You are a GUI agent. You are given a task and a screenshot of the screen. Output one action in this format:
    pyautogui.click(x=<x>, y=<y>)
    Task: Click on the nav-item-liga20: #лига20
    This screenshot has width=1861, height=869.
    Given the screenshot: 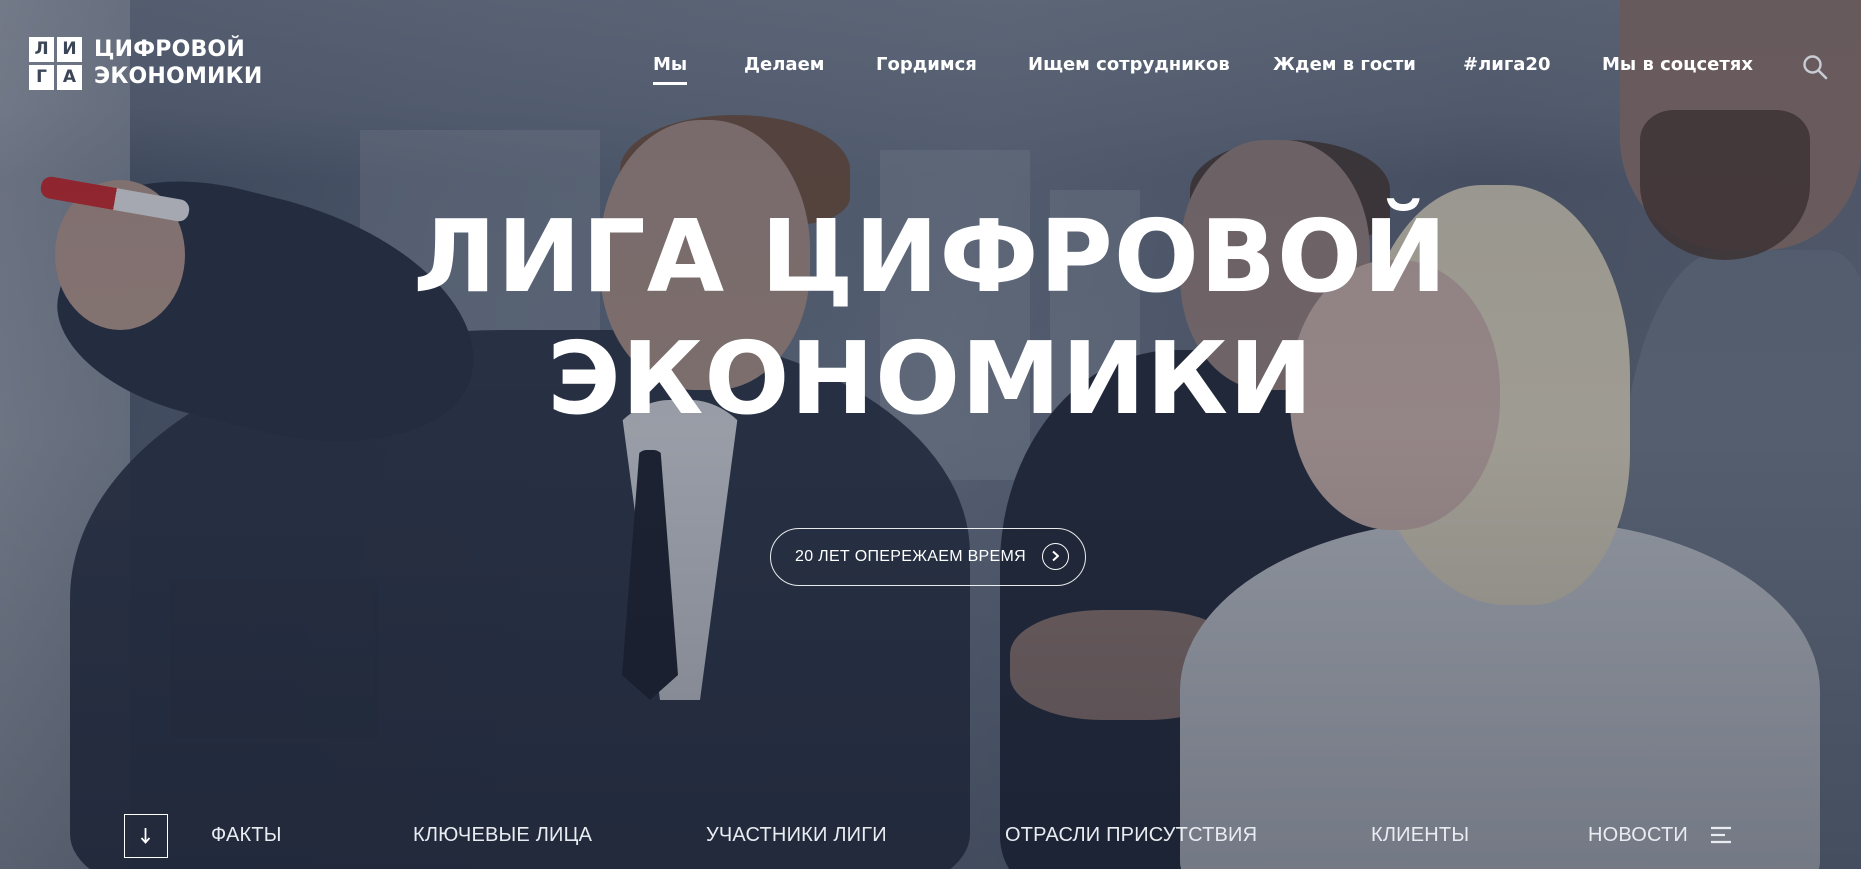 What is the action you would take?
    pyautogui.click(x=1506, y=64)
    